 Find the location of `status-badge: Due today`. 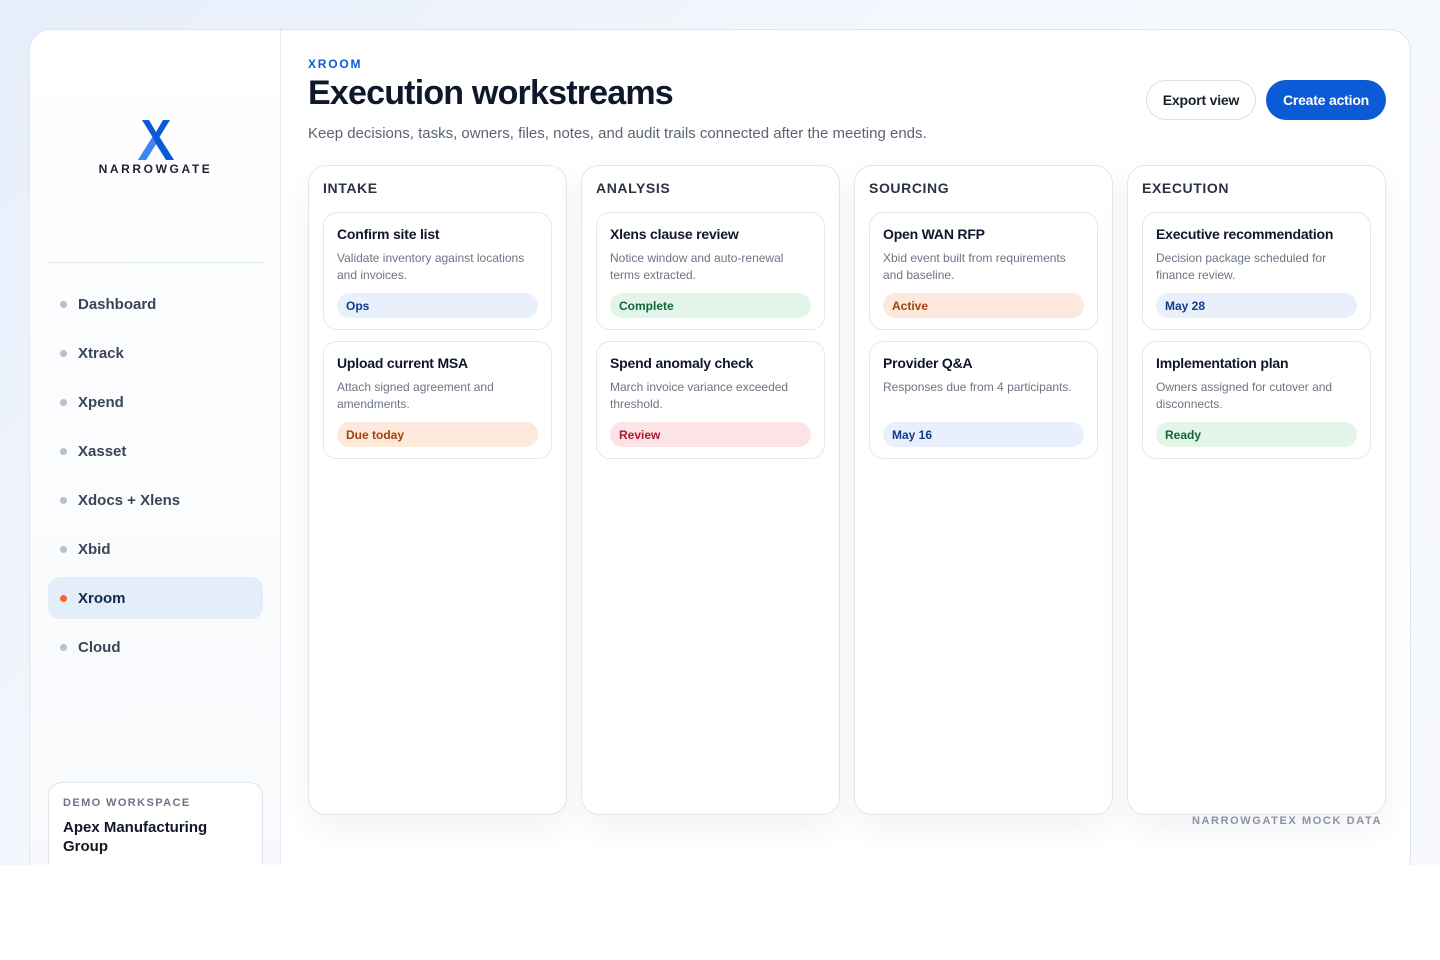

status-badge: Due today is located at coordinates (437, 434).